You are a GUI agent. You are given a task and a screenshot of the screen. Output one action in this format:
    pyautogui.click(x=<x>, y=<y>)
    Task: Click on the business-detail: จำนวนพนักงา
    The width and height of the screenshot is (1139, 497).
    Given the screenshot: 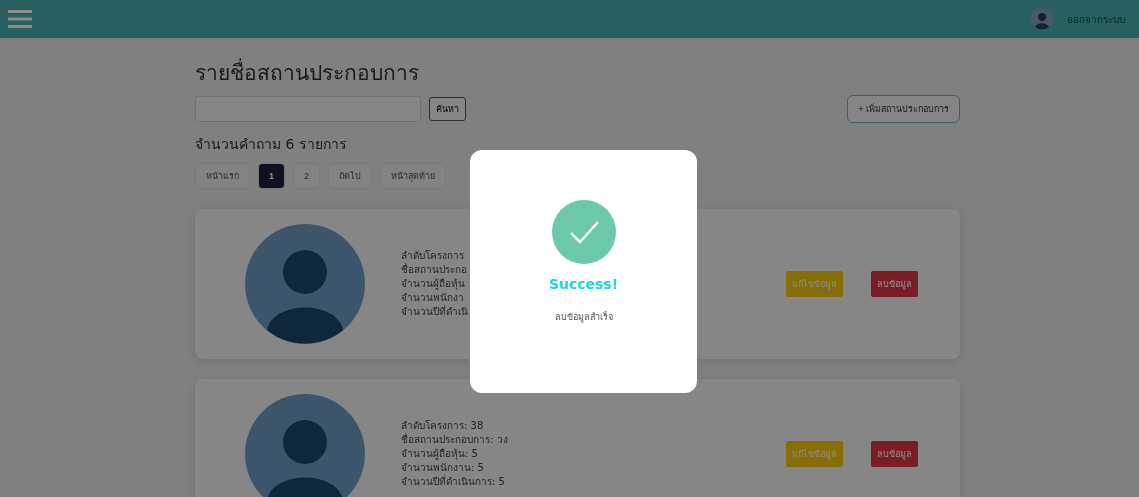 What is the action you would take?
    pyautogui.click(x=432, y=297)
    